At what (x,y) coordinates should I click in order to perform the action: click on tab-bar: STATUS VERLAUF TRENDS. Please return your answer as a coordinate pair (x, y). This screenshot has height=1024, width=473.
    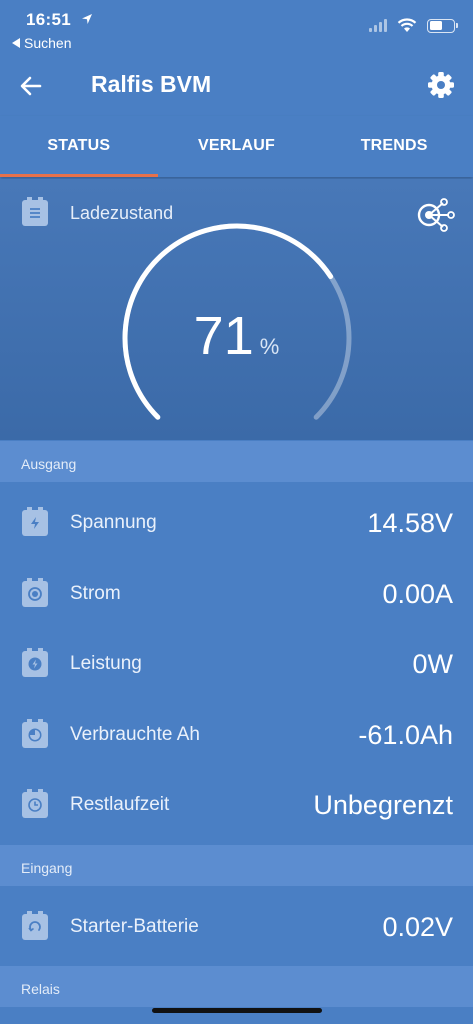
    Looking at the image, I should click on (236, 146).